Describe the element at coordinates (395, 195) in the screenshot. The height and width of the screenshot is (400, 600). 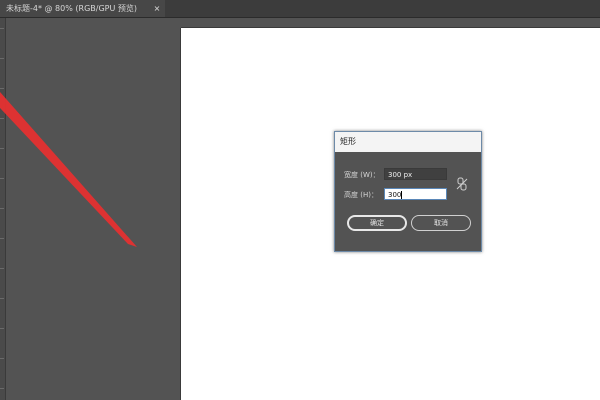
I see `height-value: 300` at that location.